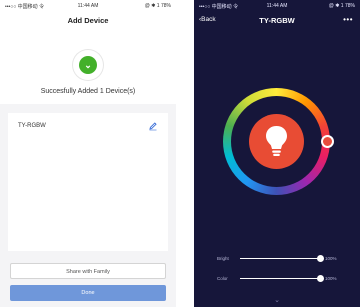 The width and height of the screenshot is (360, 307). I want to click on success-check-icon: ⌄, so click(88, 65).